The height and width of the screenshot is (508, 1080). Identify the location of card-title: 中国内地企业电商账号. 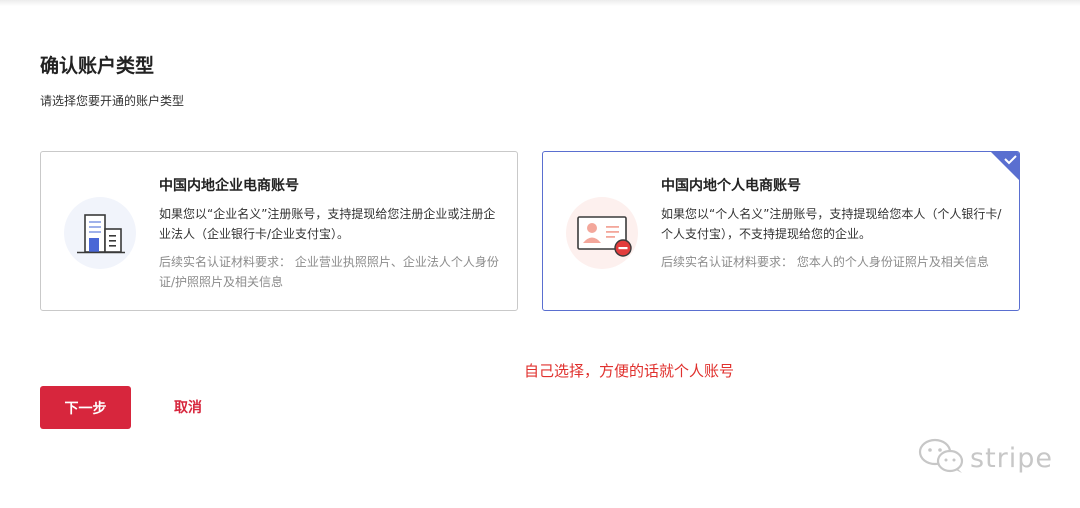
(229, 186).